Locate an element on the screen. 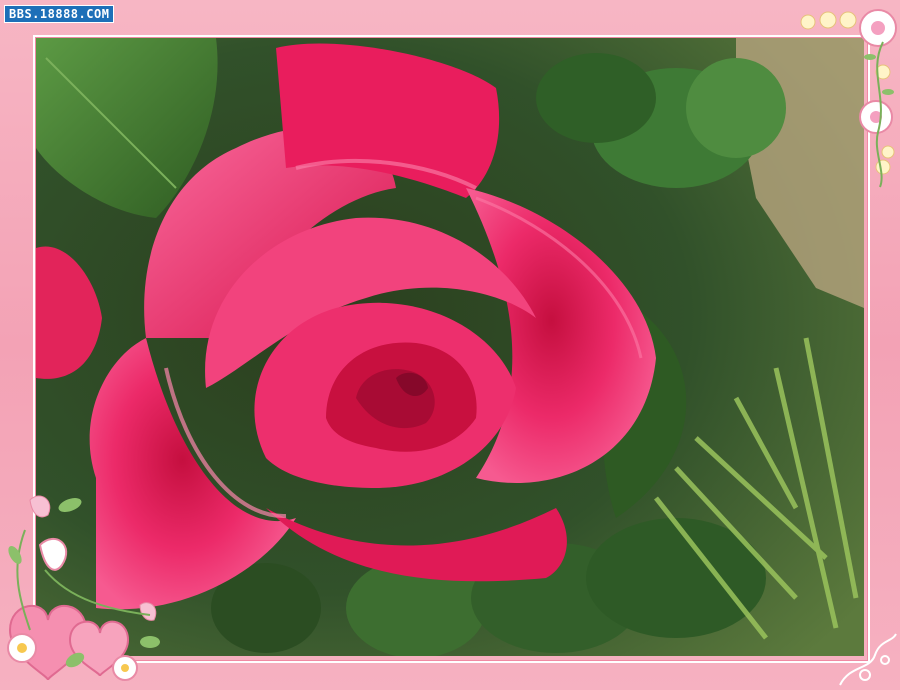 The height and width of the screenshot is (690, 900). site-watermark: BBS.18888.COM is located at coordinates (59, 14).